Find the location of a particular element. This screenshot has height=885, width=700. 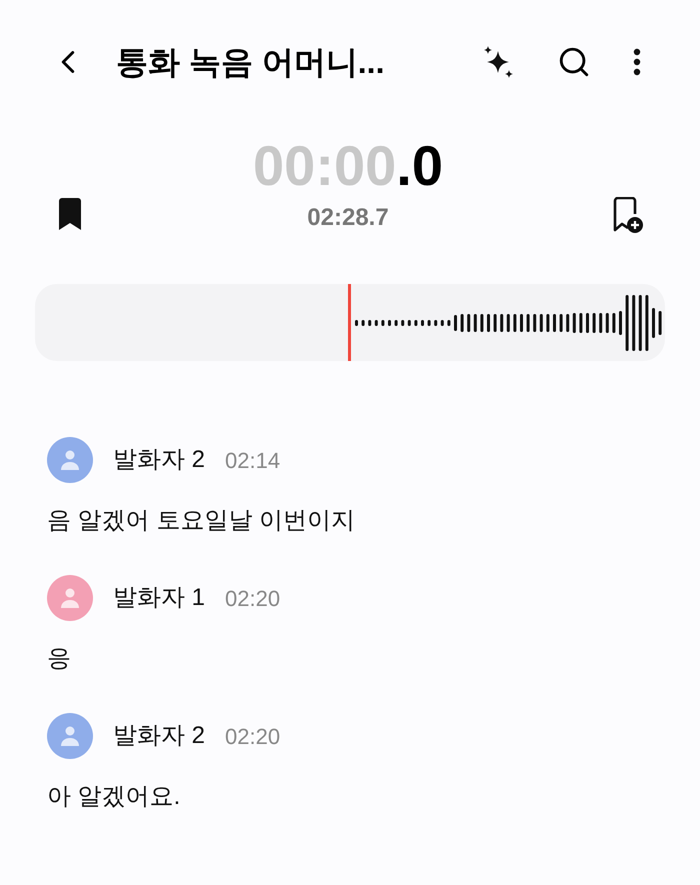

transcript-text: 아 알겠어요. is located at coordinates (114, 797).